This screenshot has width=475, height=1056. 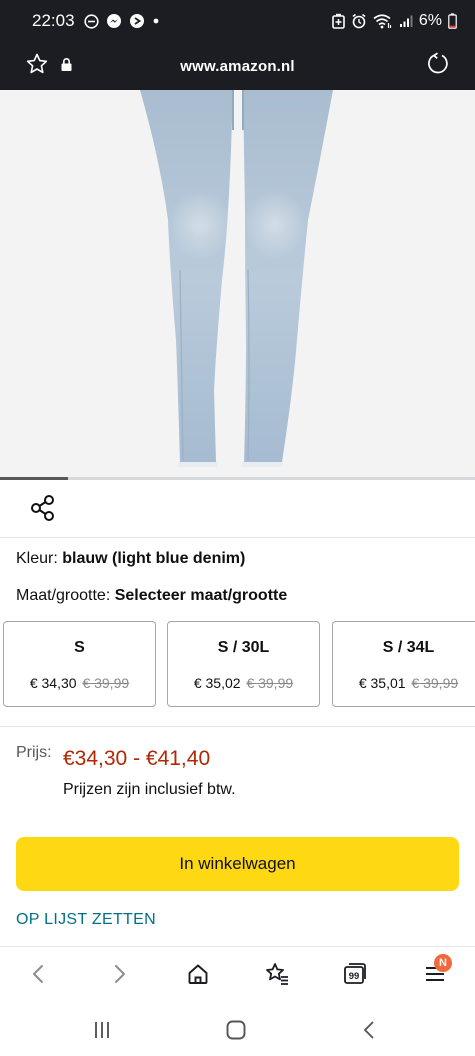 I want to click on battery-saver-icon, so click(x=338, y=21).